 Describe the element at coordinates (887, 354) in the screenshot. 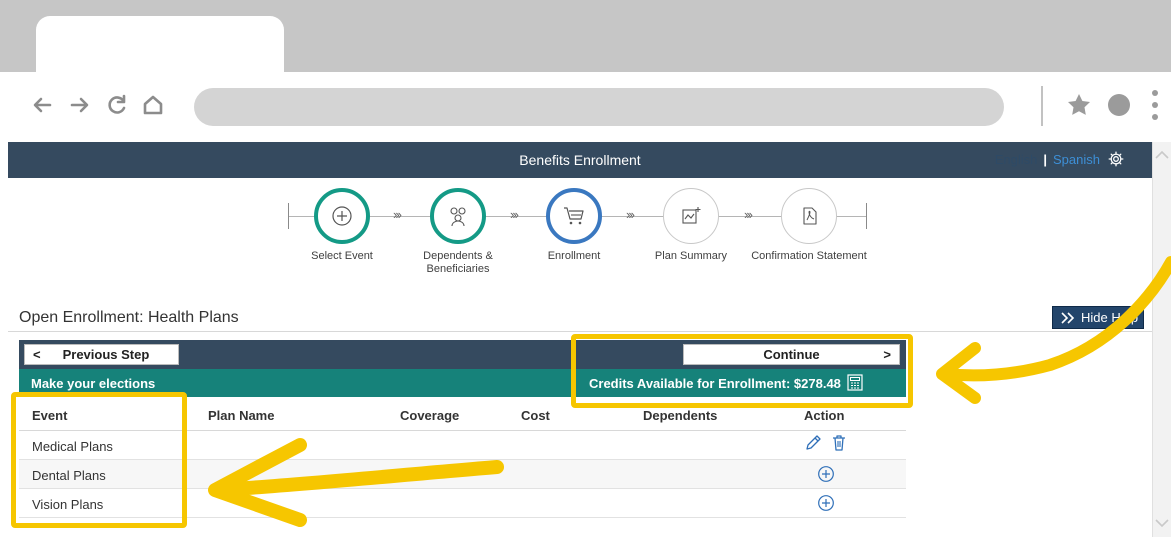

I see `chevron-right-icon: >` at that location.